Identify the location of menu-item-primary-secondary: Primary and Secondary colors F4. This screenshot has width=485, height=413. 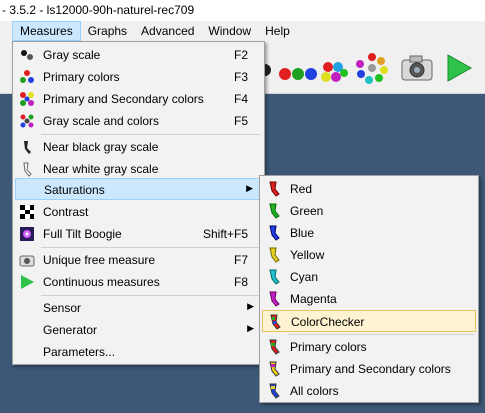
(138, 99).